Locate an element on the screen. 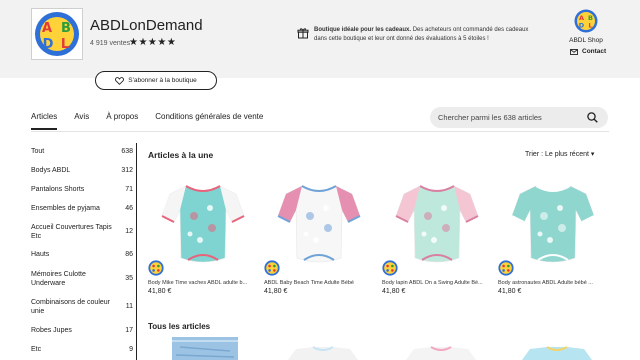 The image size is (640, 360). featured-title: Articles à la une is located at coordinates (181, 155).